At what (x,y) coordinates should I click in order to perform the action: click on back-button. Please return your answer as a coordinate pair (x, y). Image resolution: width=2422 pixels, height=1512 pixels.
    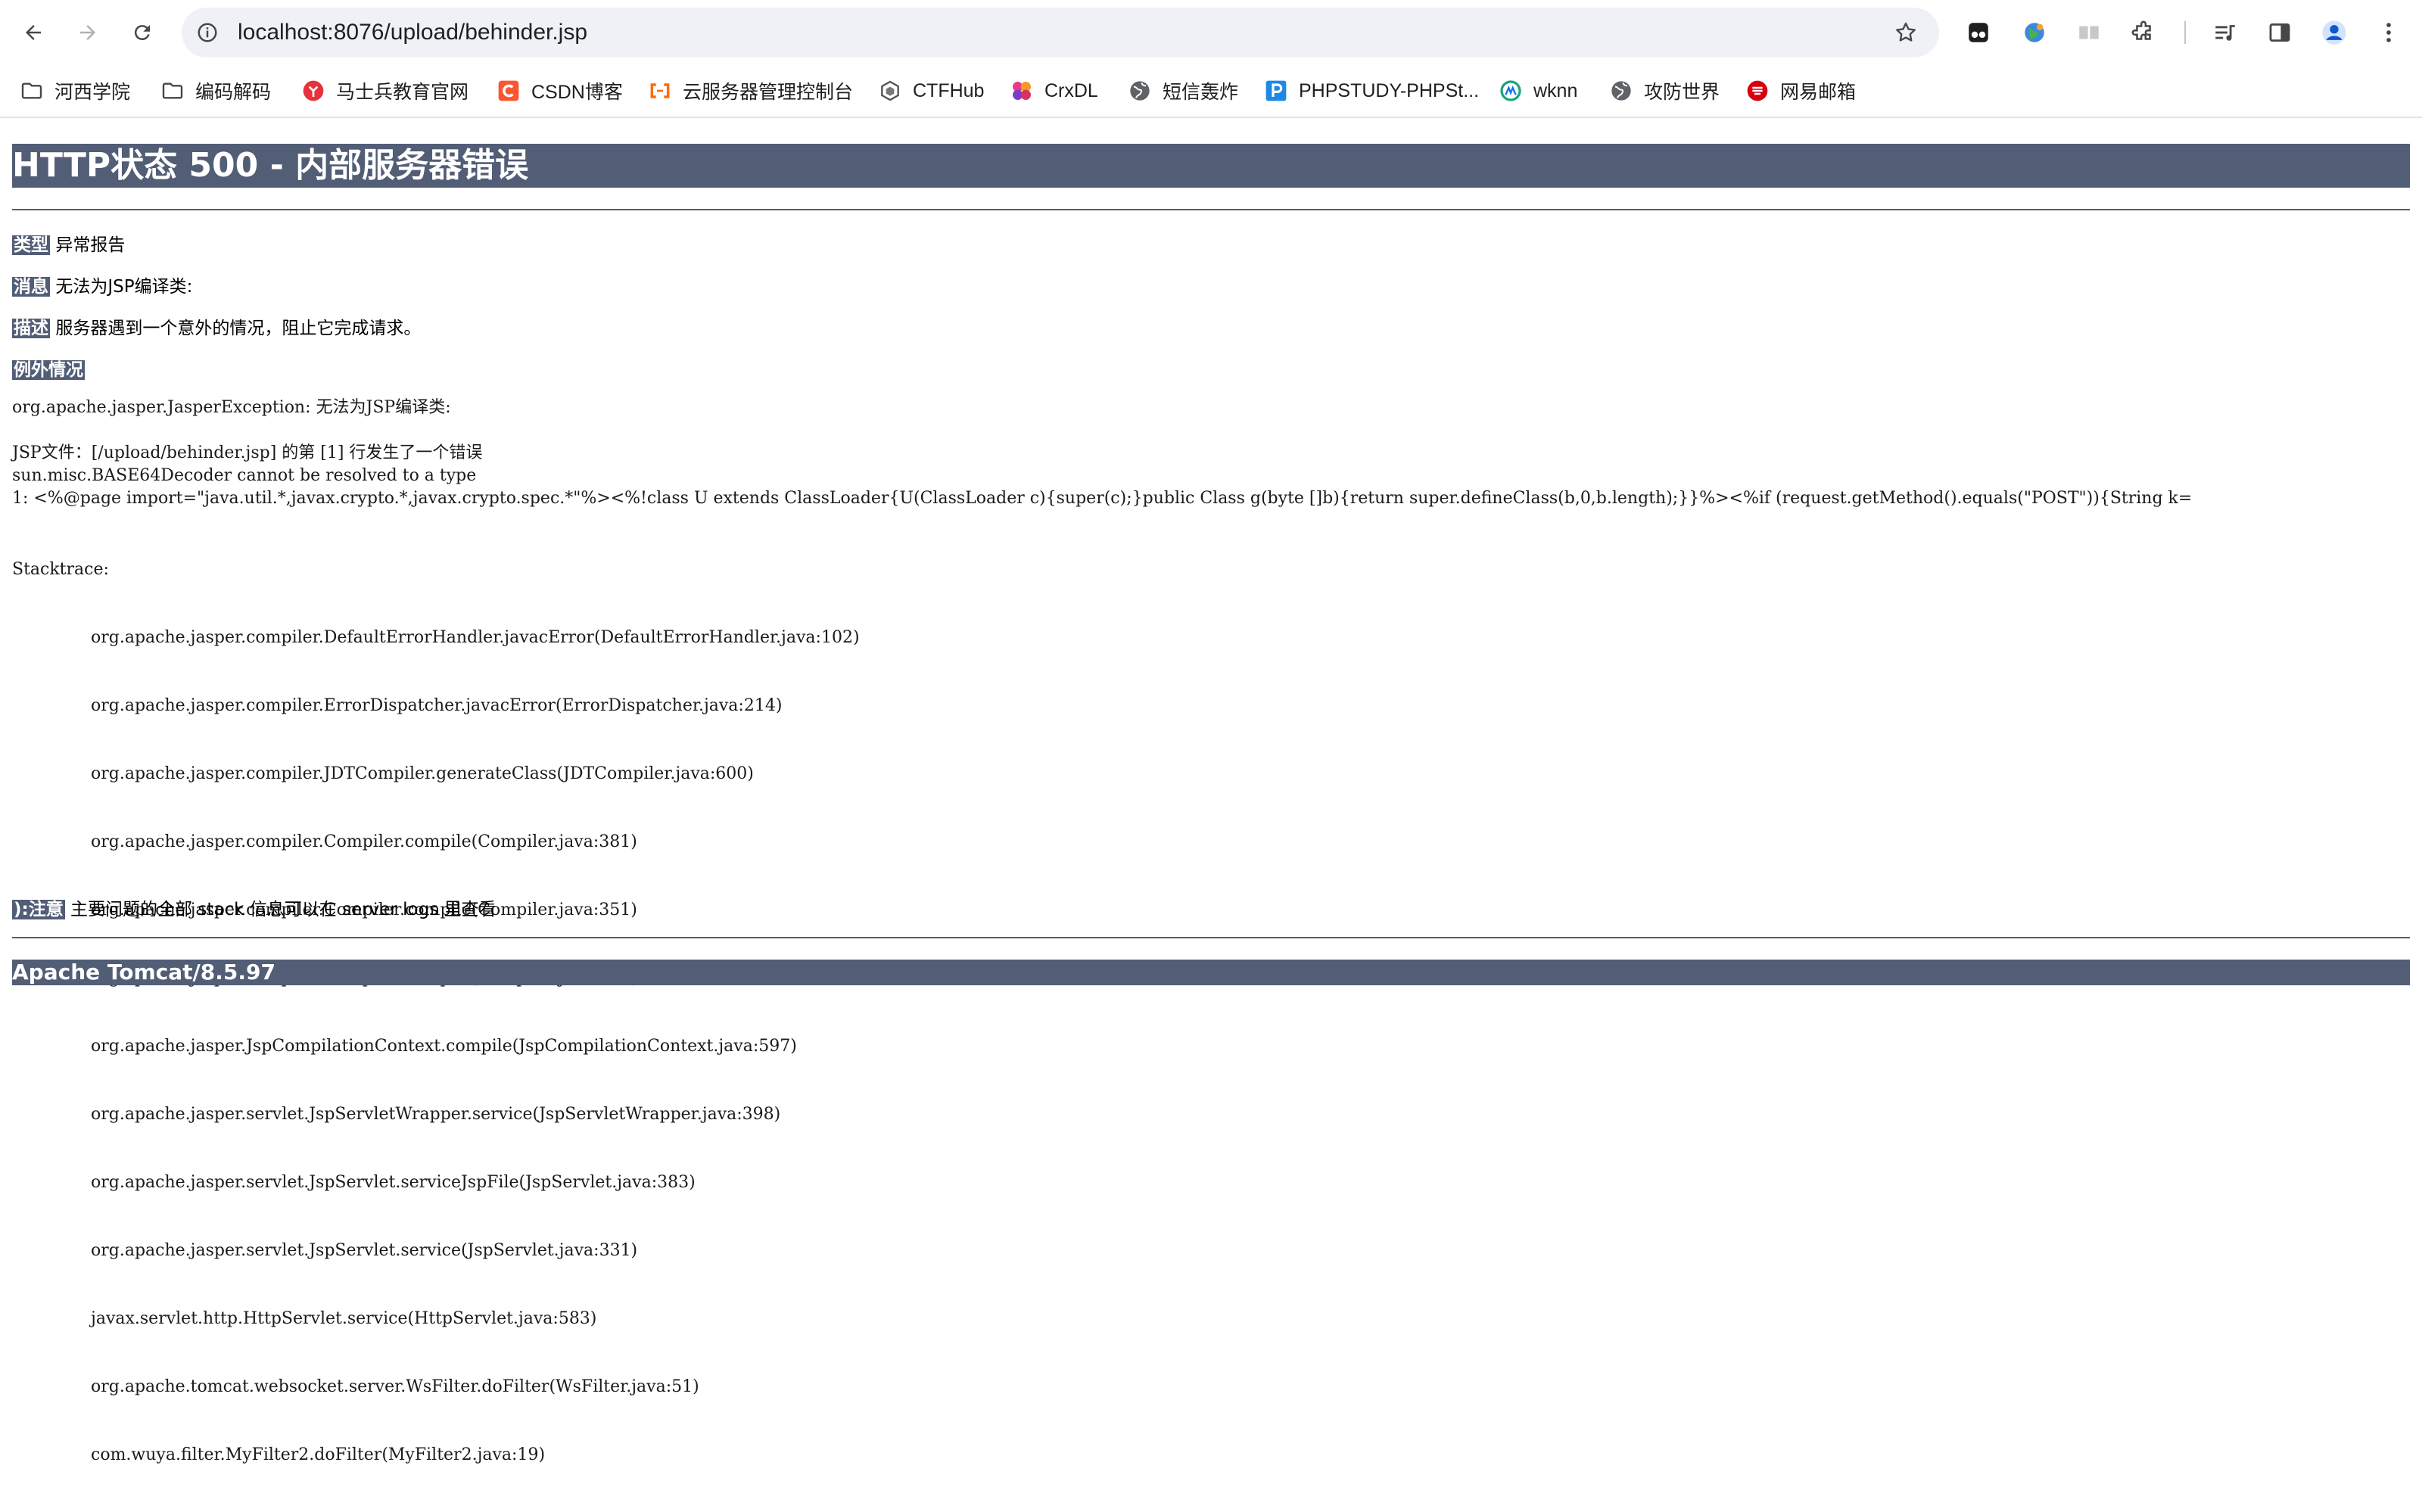
    Looking at the image, I should click on (33, 32).